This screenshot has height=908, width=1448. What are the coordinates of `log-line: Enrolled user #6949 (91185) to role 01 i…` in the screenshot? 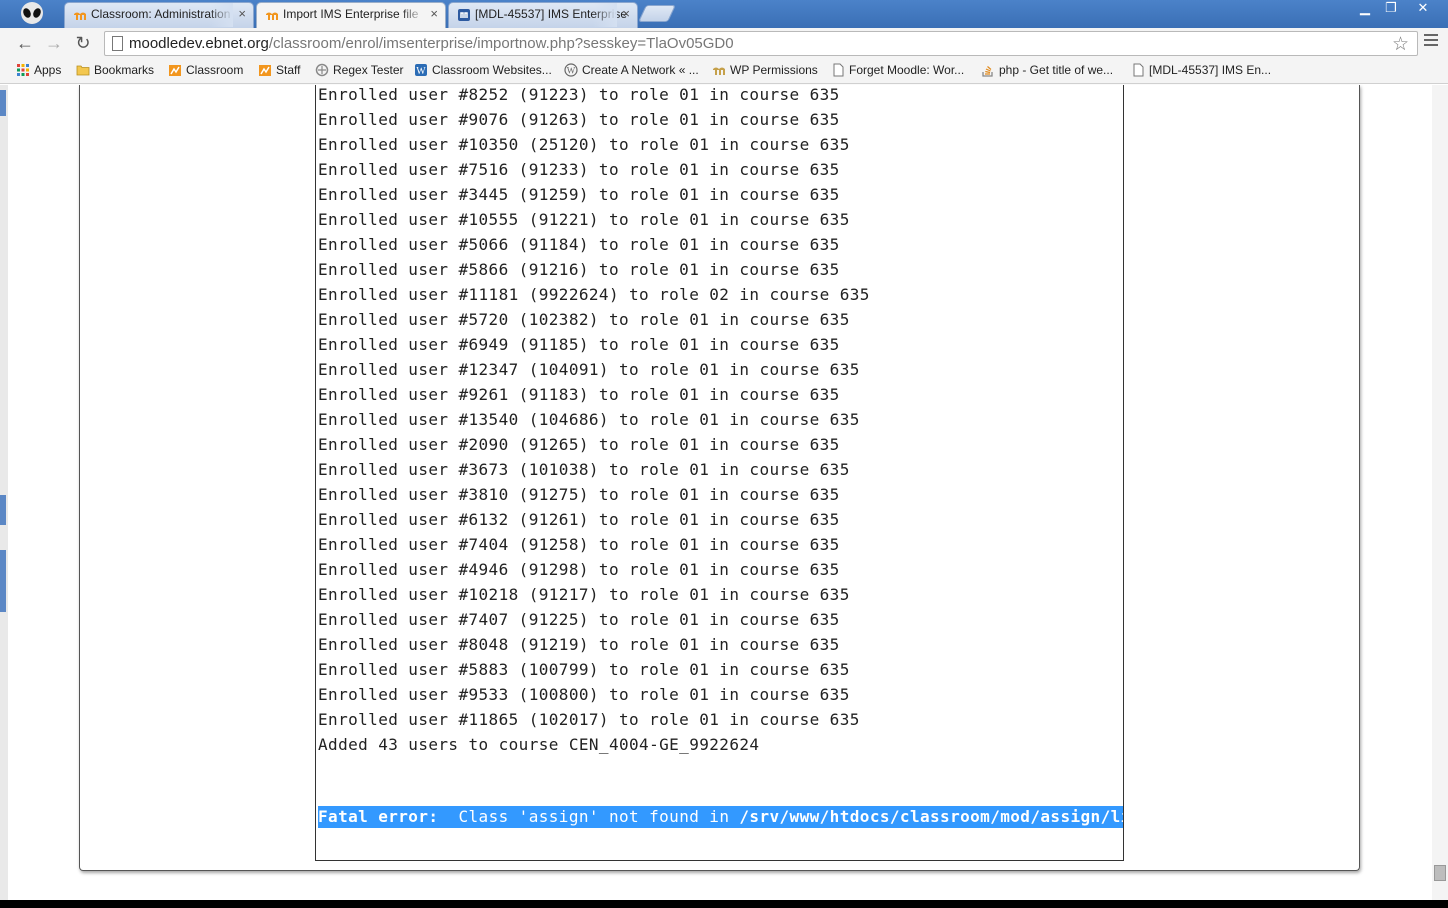 It's located at (579, 344).